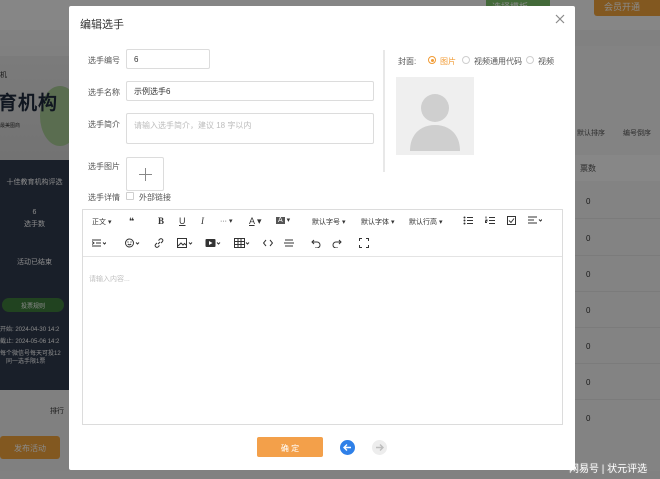 The image size is (660, 479). What do you see at coordinates (102, 25) in the screenshot?
I see `dialog-title: 编辑选手` at bounding box center [102, 25].